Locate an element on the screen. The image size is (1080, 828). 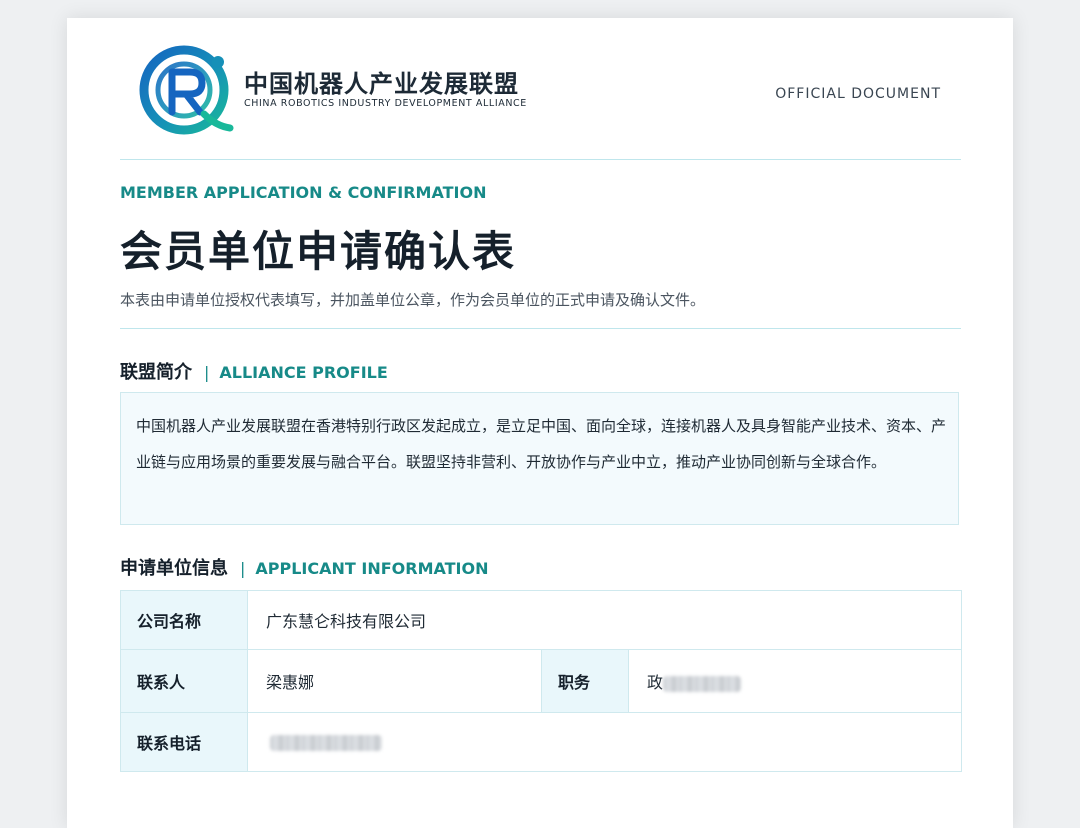
table-row: 公司名称 广东慧仑科技有限公司 is located at coordinates (541, 620).